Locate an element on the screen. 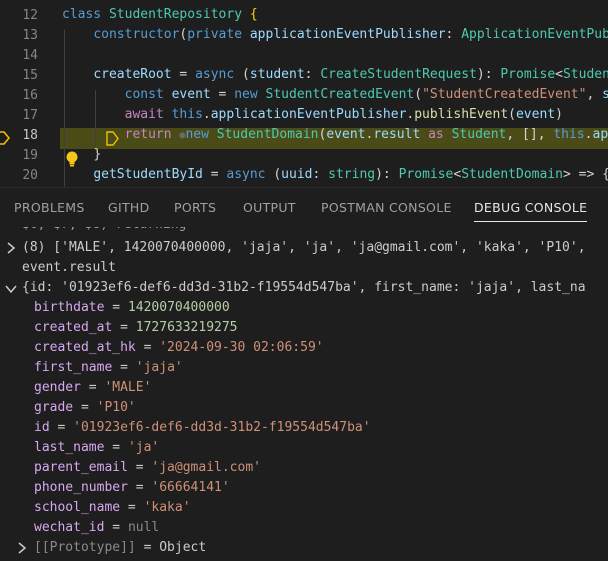  property-row: created_at = 1727633219275 is located at coordinates (136, 328).